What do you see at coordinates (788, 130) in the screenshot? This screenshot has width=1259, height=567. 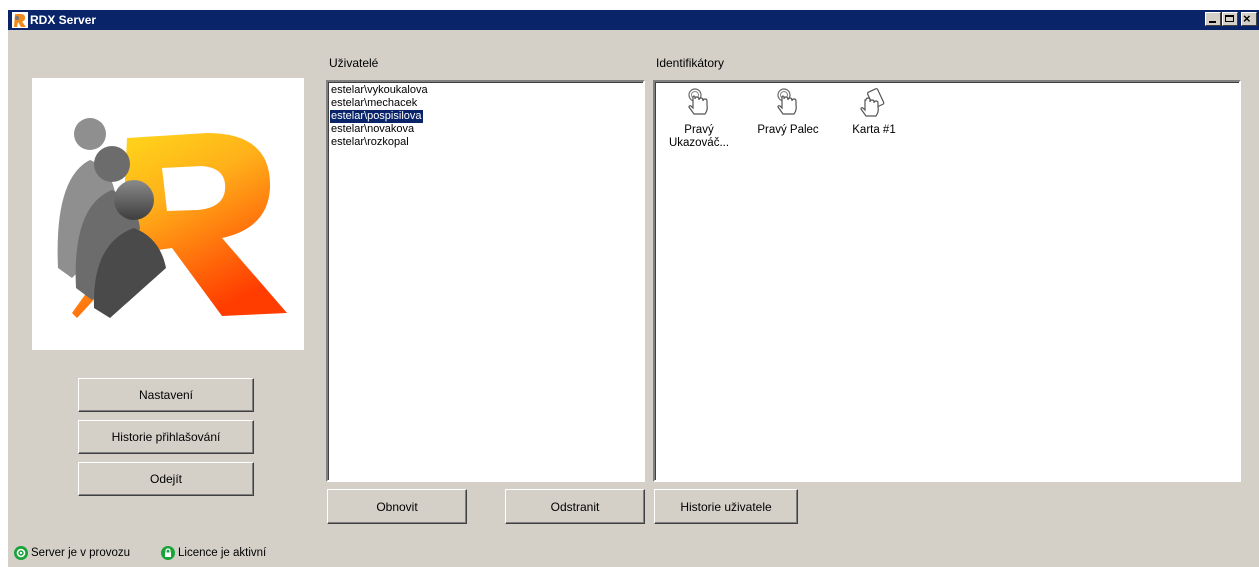 I see `identifier-label: Pravý Palec` at bounding box center [788, 130].